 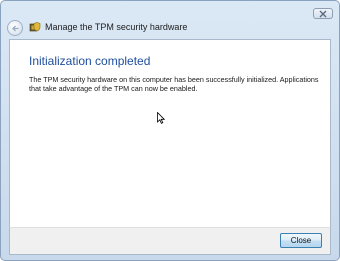 What do you see at coordinates (161, 118) in the screenshot?
I see `mouse-cursor-icon` at bounding box center [161, 118].